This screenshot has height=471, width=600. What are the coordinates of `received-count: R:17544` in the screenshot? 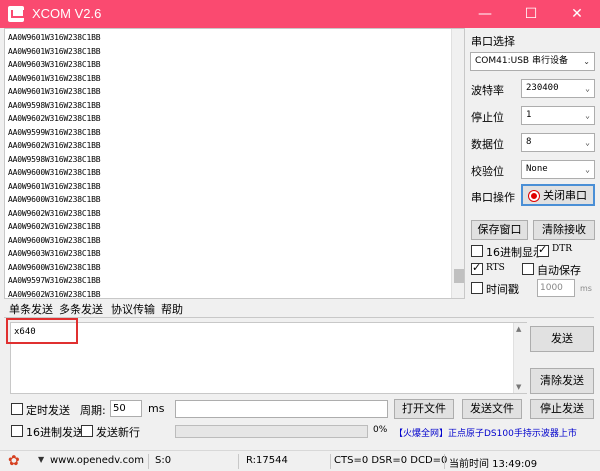 It's located at (267, 460).